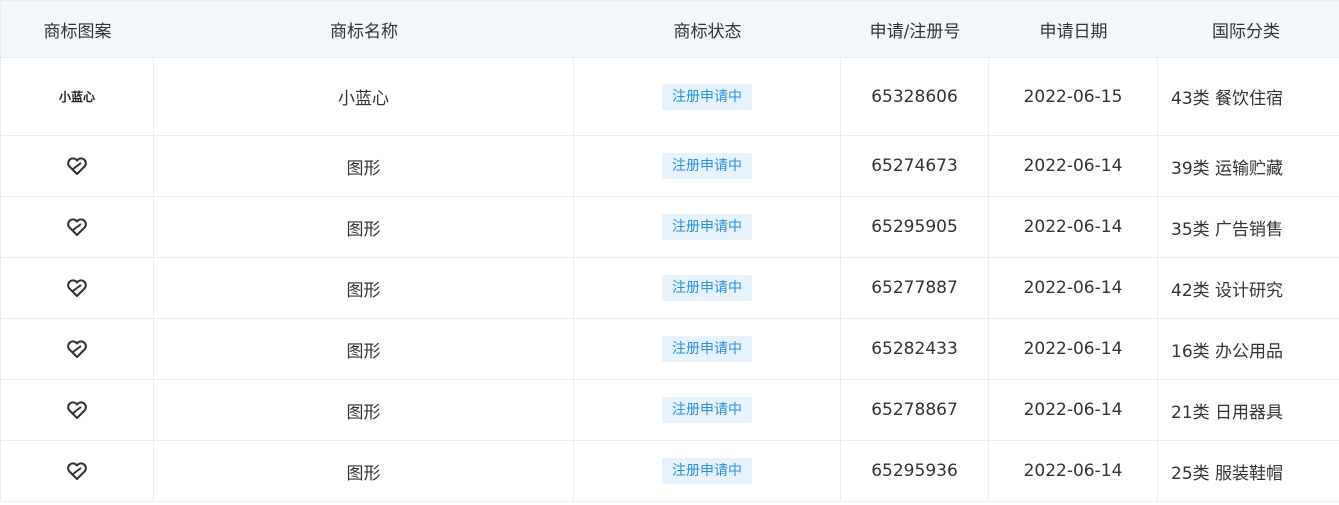 Image resolution: width=1339 pixels, height=505 pixels. What do you see at coordinates (1227, 412) in the screenshot?
I see `international-class: 21类 日用器具` at bounding box center [1227, 412].